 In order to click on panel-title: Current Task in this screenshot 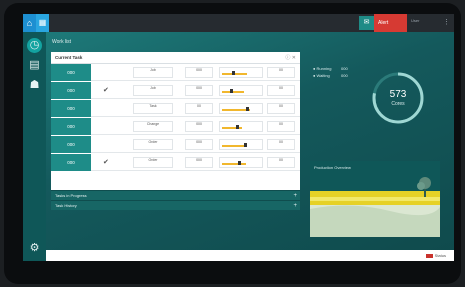, I will do `click(69, 57)`.